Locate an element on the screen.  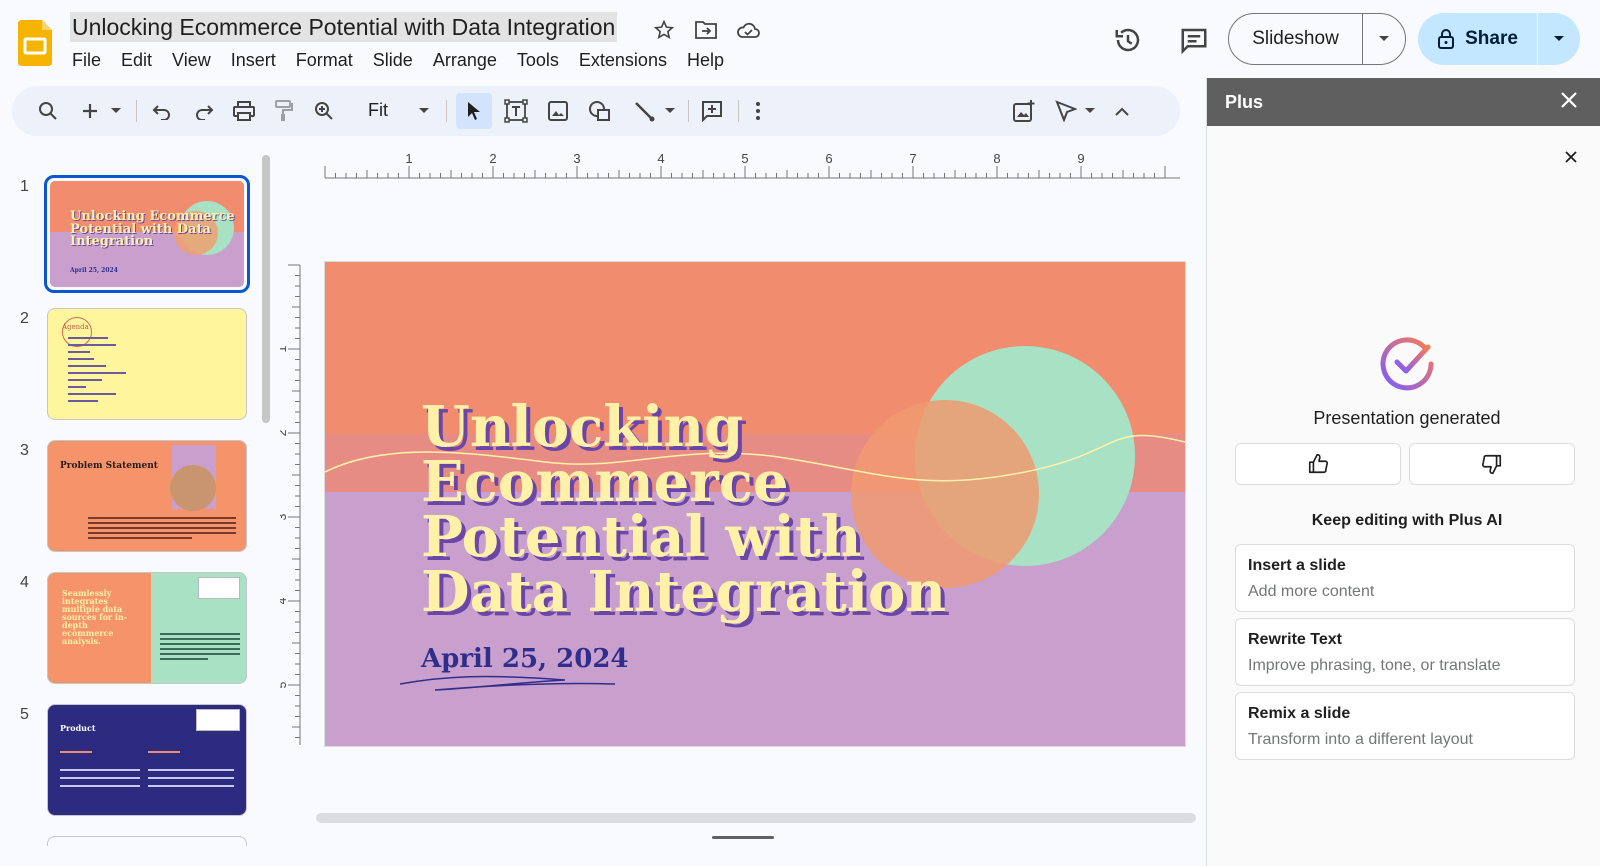
shape-icon is located at coordinates (600, 111).